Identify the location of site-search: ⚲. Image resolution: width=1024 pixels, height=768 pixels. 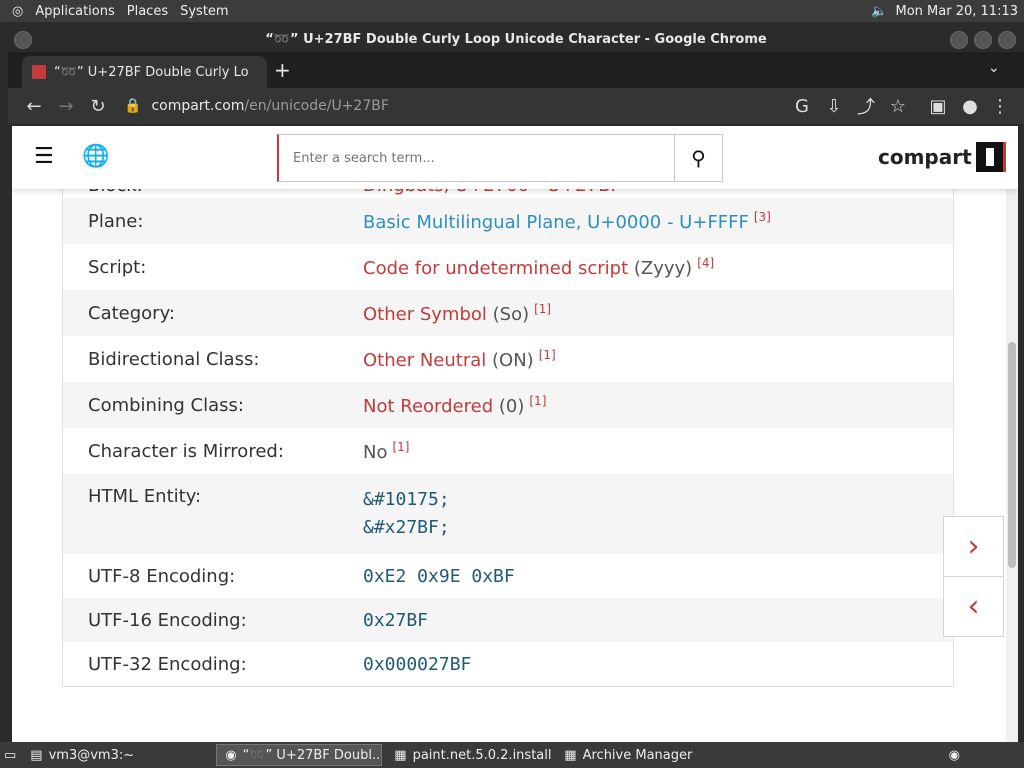
(500, 158).